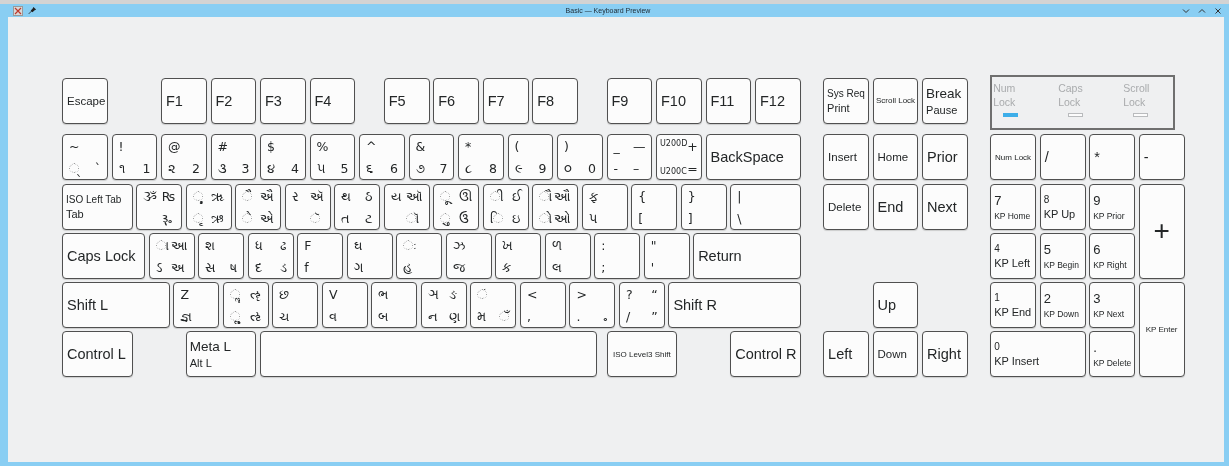 The image size is (1229, 466). I want to click on key-legend: 7, so click(443, 169).